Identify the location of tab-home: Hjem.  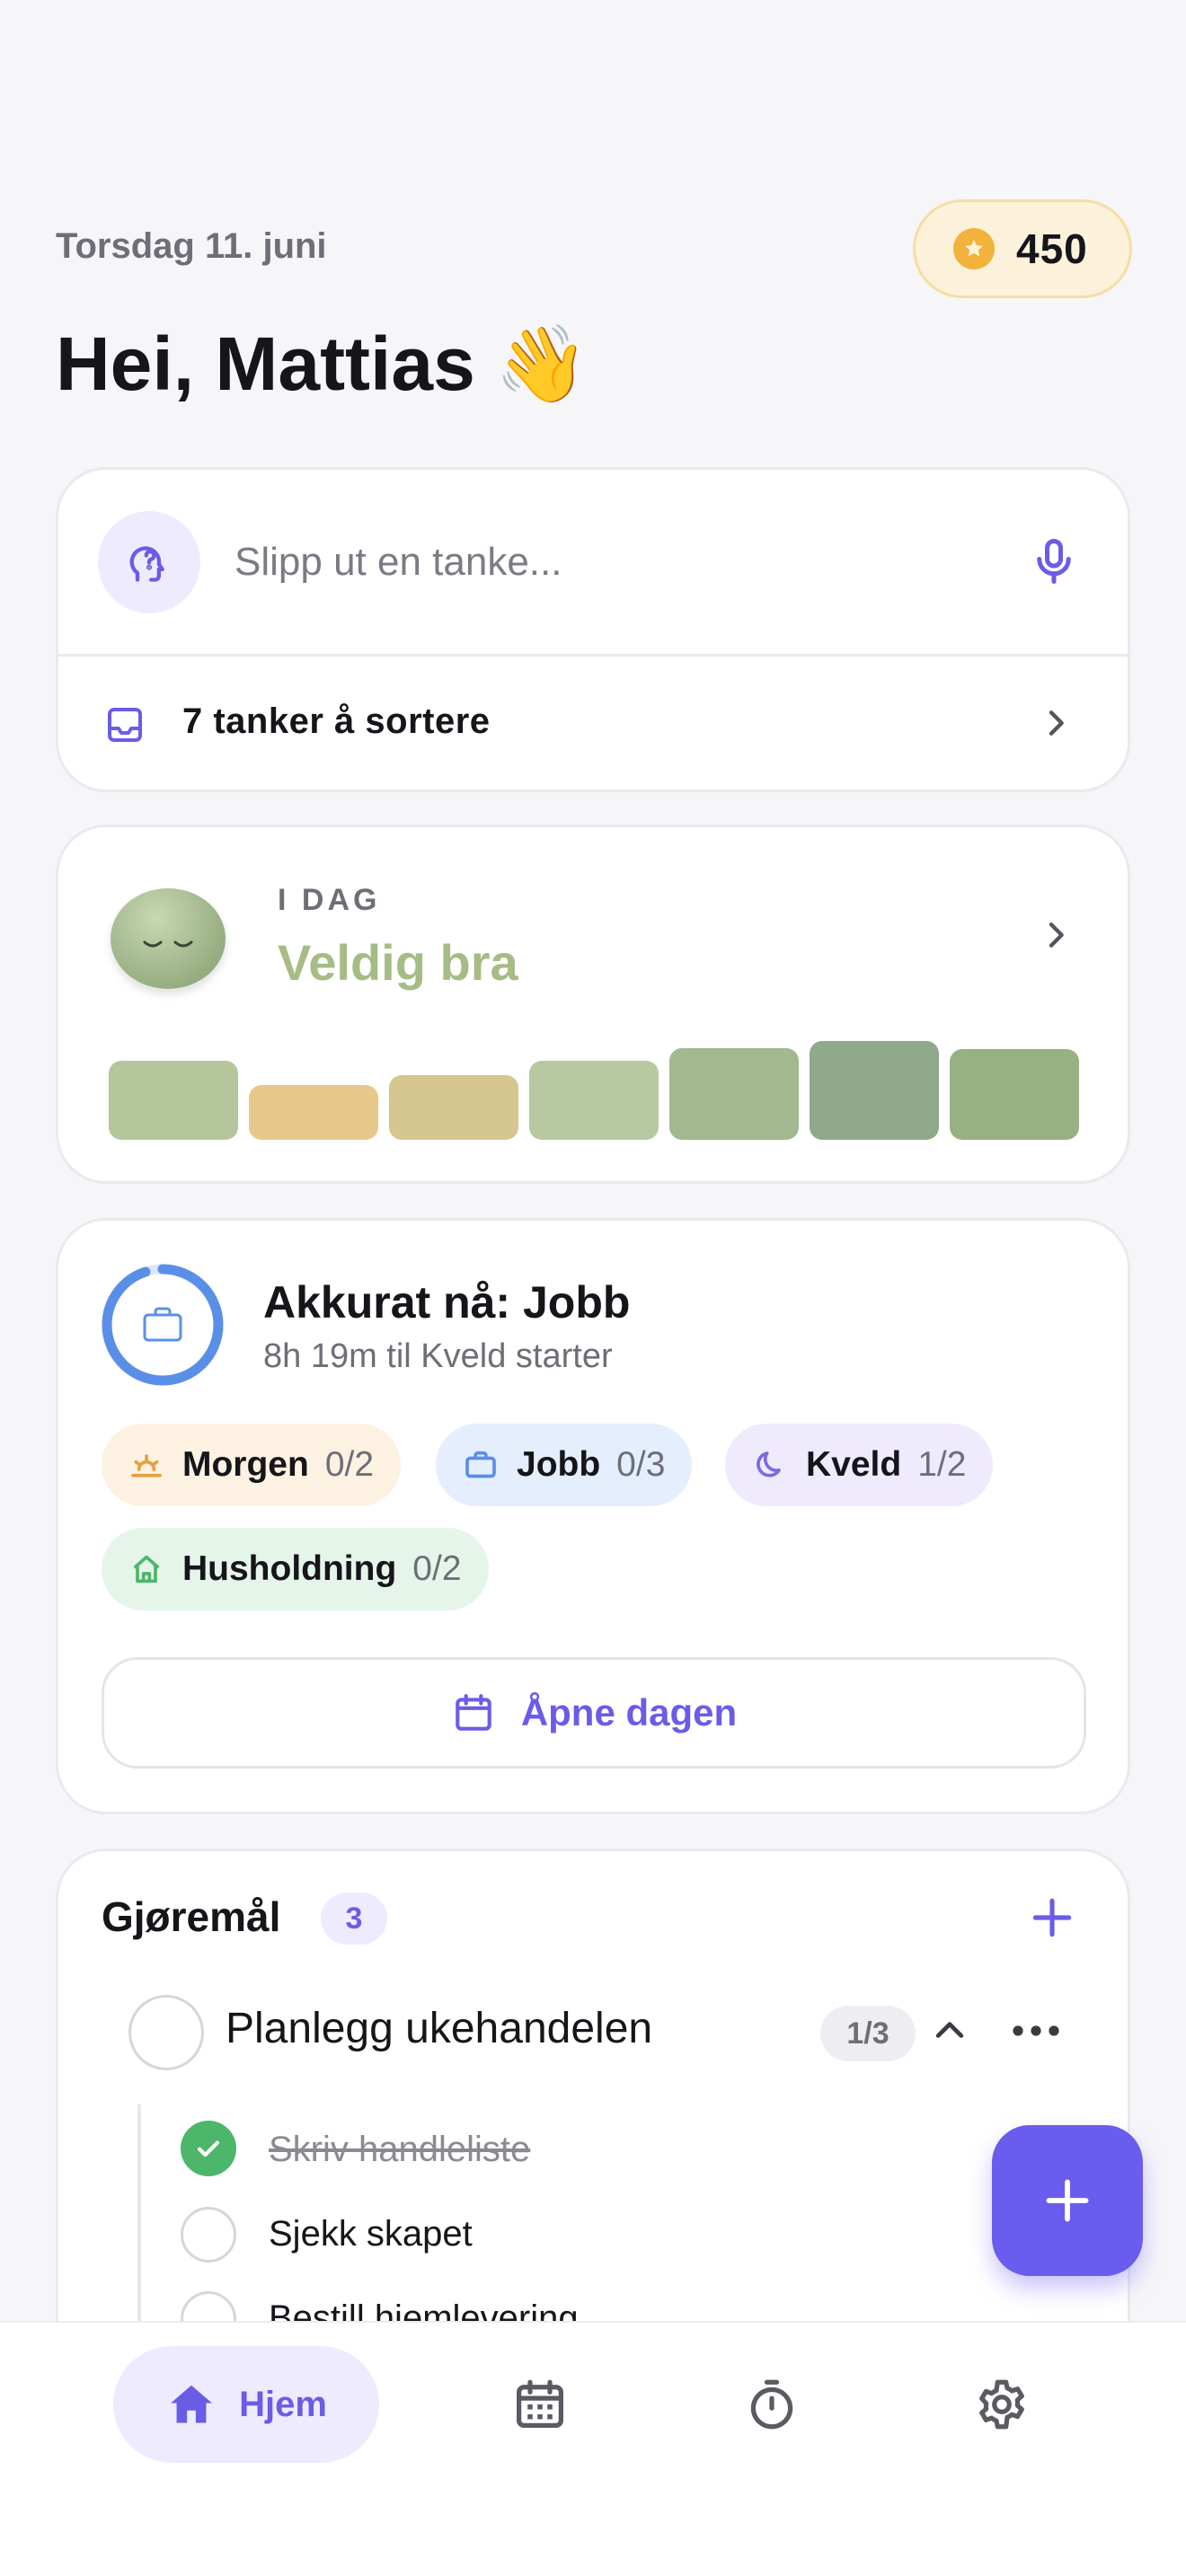
(246, 2404).